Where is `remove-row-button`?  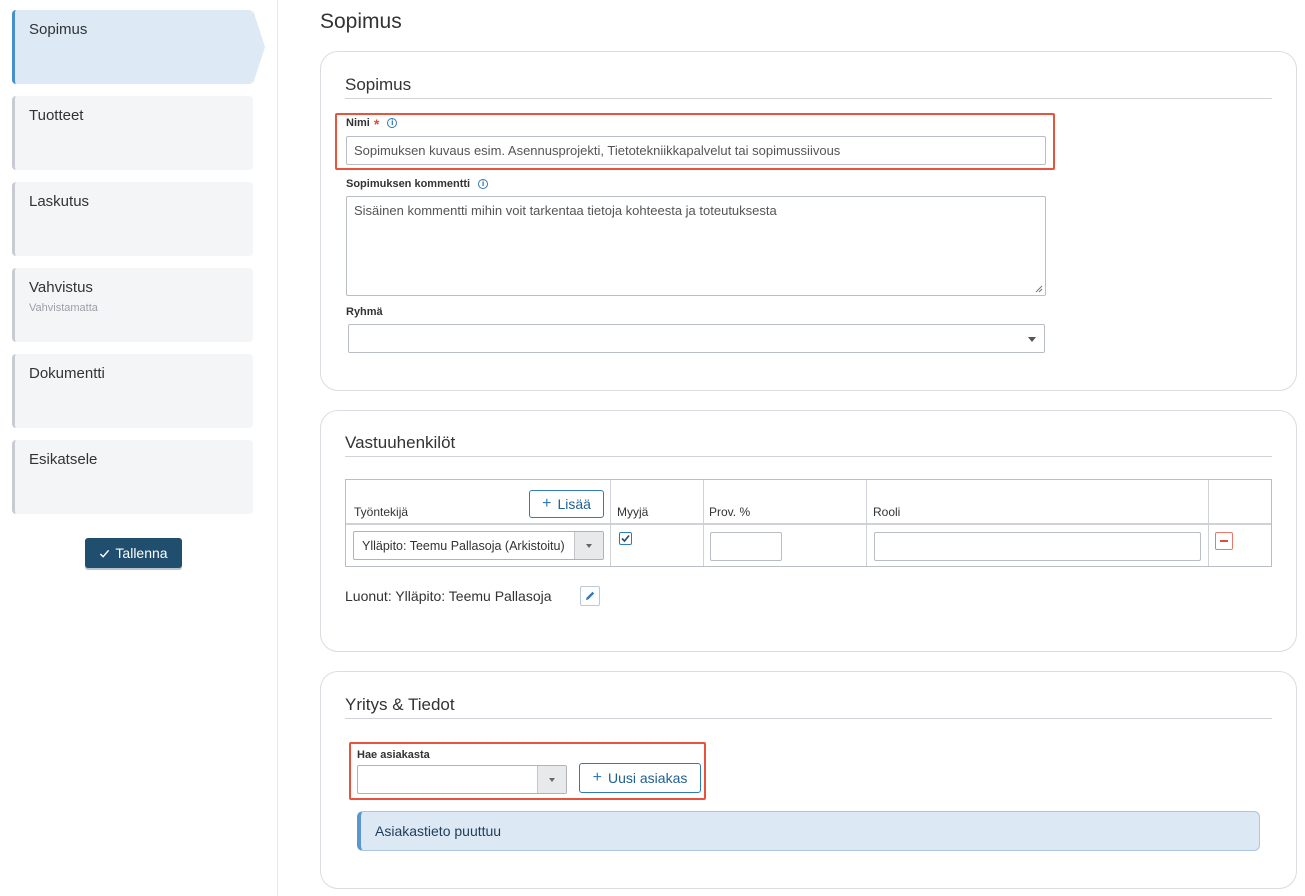
remove-row-button is located at coordinates (1224, 541).